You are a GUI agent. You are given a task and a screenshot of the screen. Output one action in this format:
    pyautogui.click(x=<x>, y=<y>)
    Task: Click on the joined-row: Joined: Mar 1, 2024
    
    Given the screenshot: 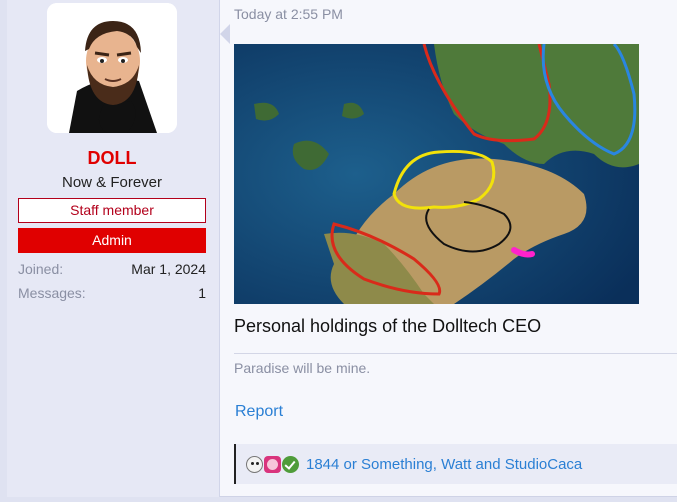 What is the action you would take?
    pyautogui.click(x=112, y=271)
    